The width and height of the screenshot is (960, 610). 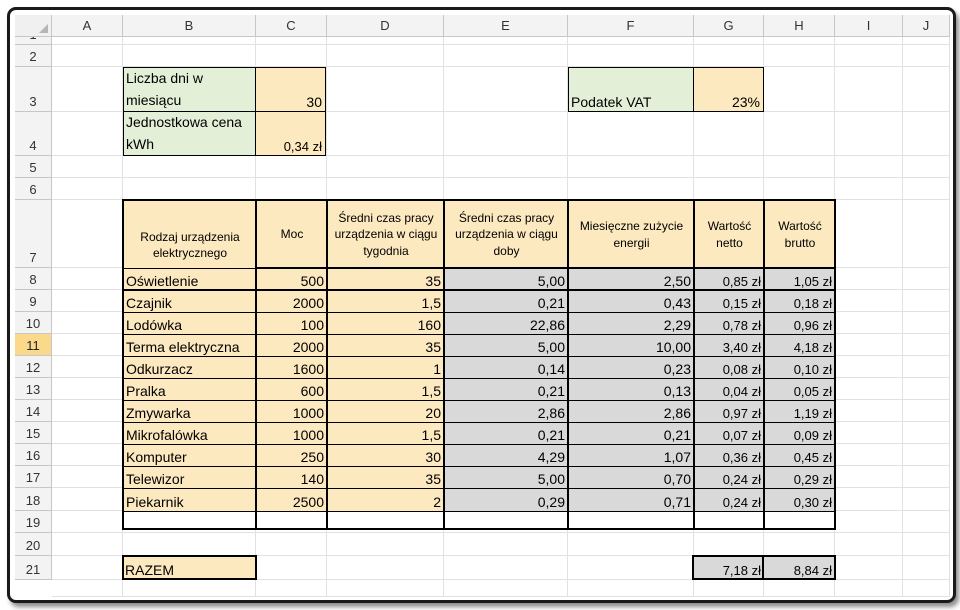 What do you see at coordinates (33, 26) in the screenshot?
I see `select-all-corner` at bounding box center [33, 26].